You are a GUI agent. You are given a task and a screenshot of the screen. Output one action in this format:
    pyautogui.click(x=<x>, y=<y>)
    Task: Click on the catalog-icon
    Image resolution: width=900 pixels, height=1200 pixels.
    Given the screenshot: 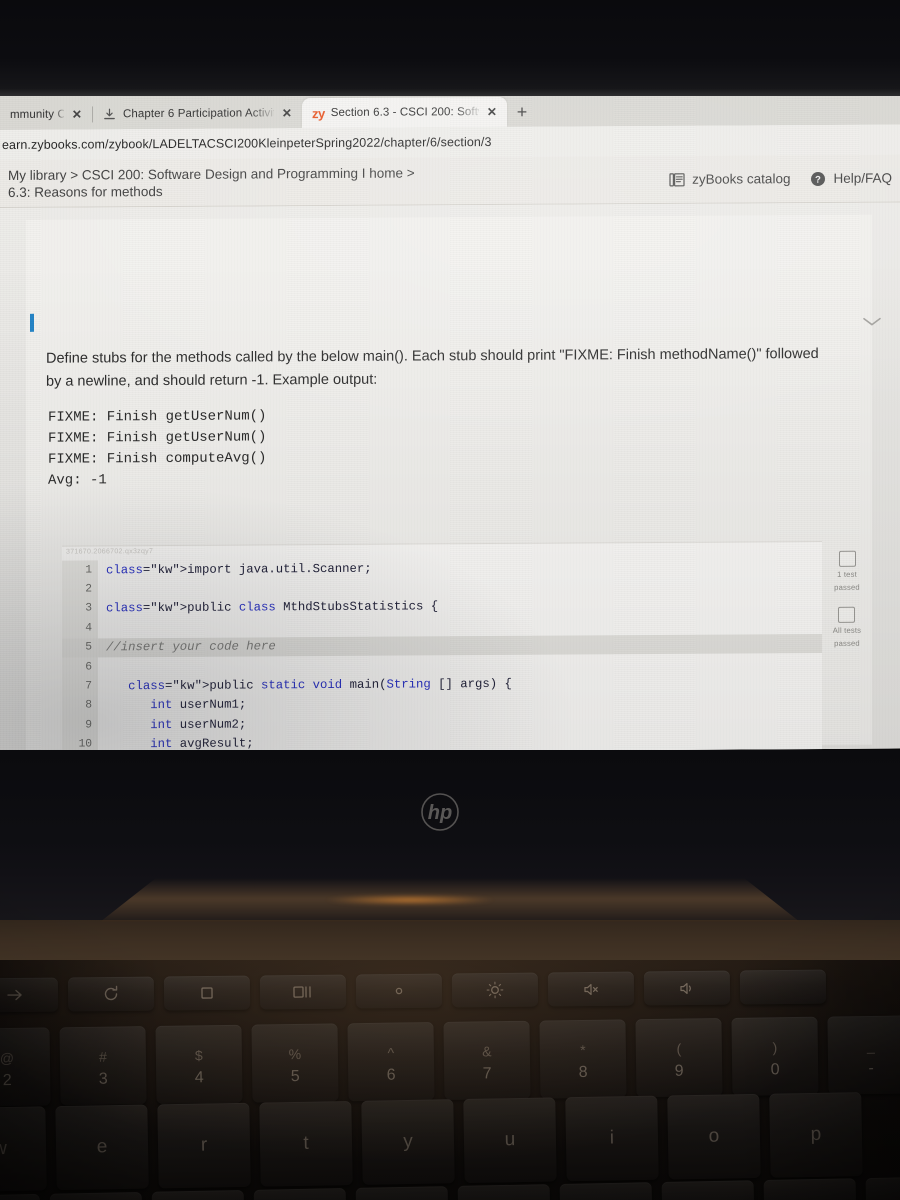 What is the action you would take?
    pyautogui.click(x=677, y=179)
    